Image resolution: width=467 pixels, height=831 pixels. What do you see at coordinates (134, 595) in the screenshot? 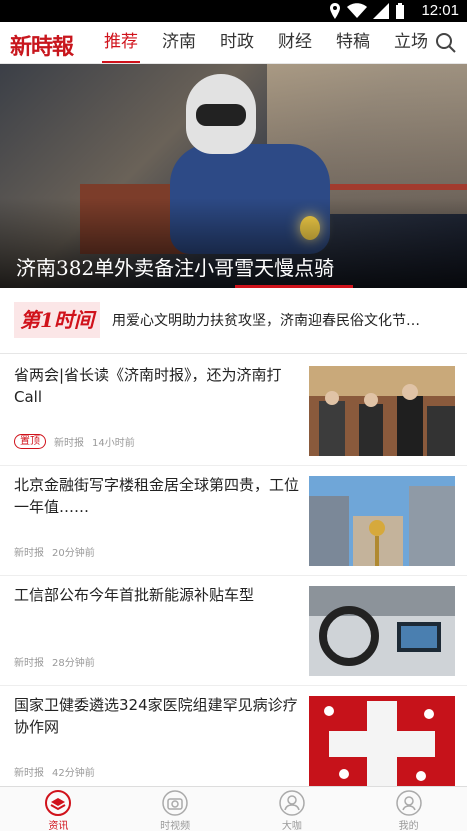
I see `news-title: 工信部公布今年首批新能源补贴车型` at bounding box center [134, 595].